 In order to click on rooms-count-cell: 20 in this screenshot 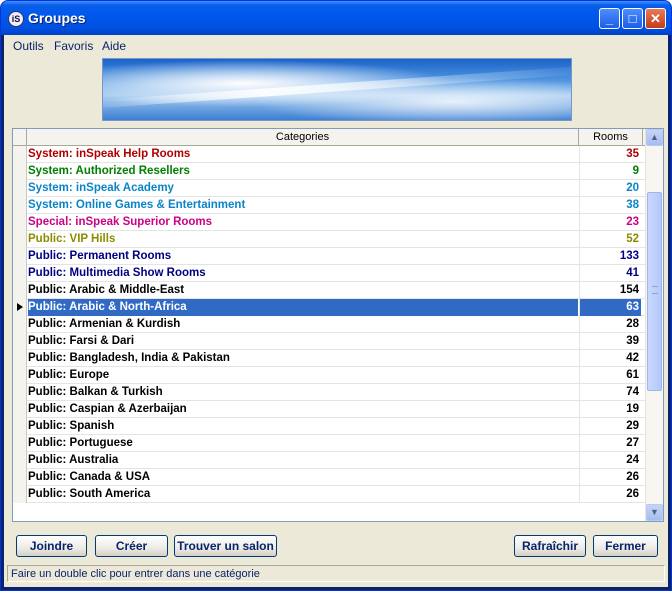, I will do `click(610, 188)`.